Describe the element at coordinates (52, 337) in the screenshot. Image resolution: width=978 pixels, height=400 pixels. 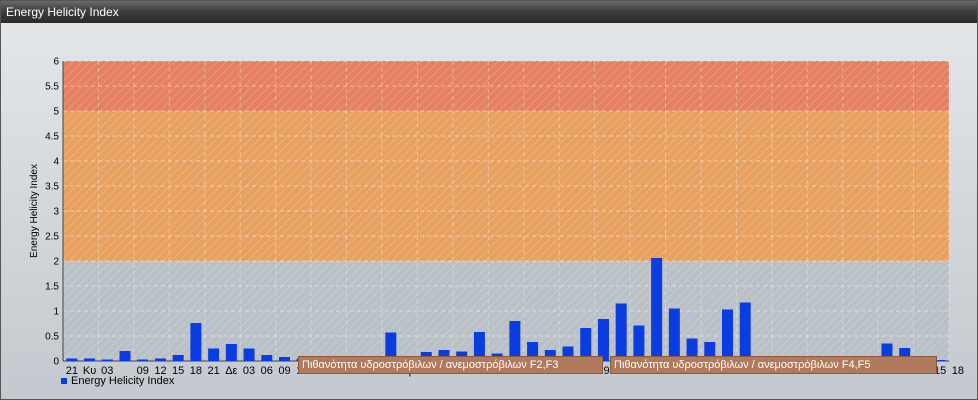
I see `y-tick-label: 0.5` at that location.